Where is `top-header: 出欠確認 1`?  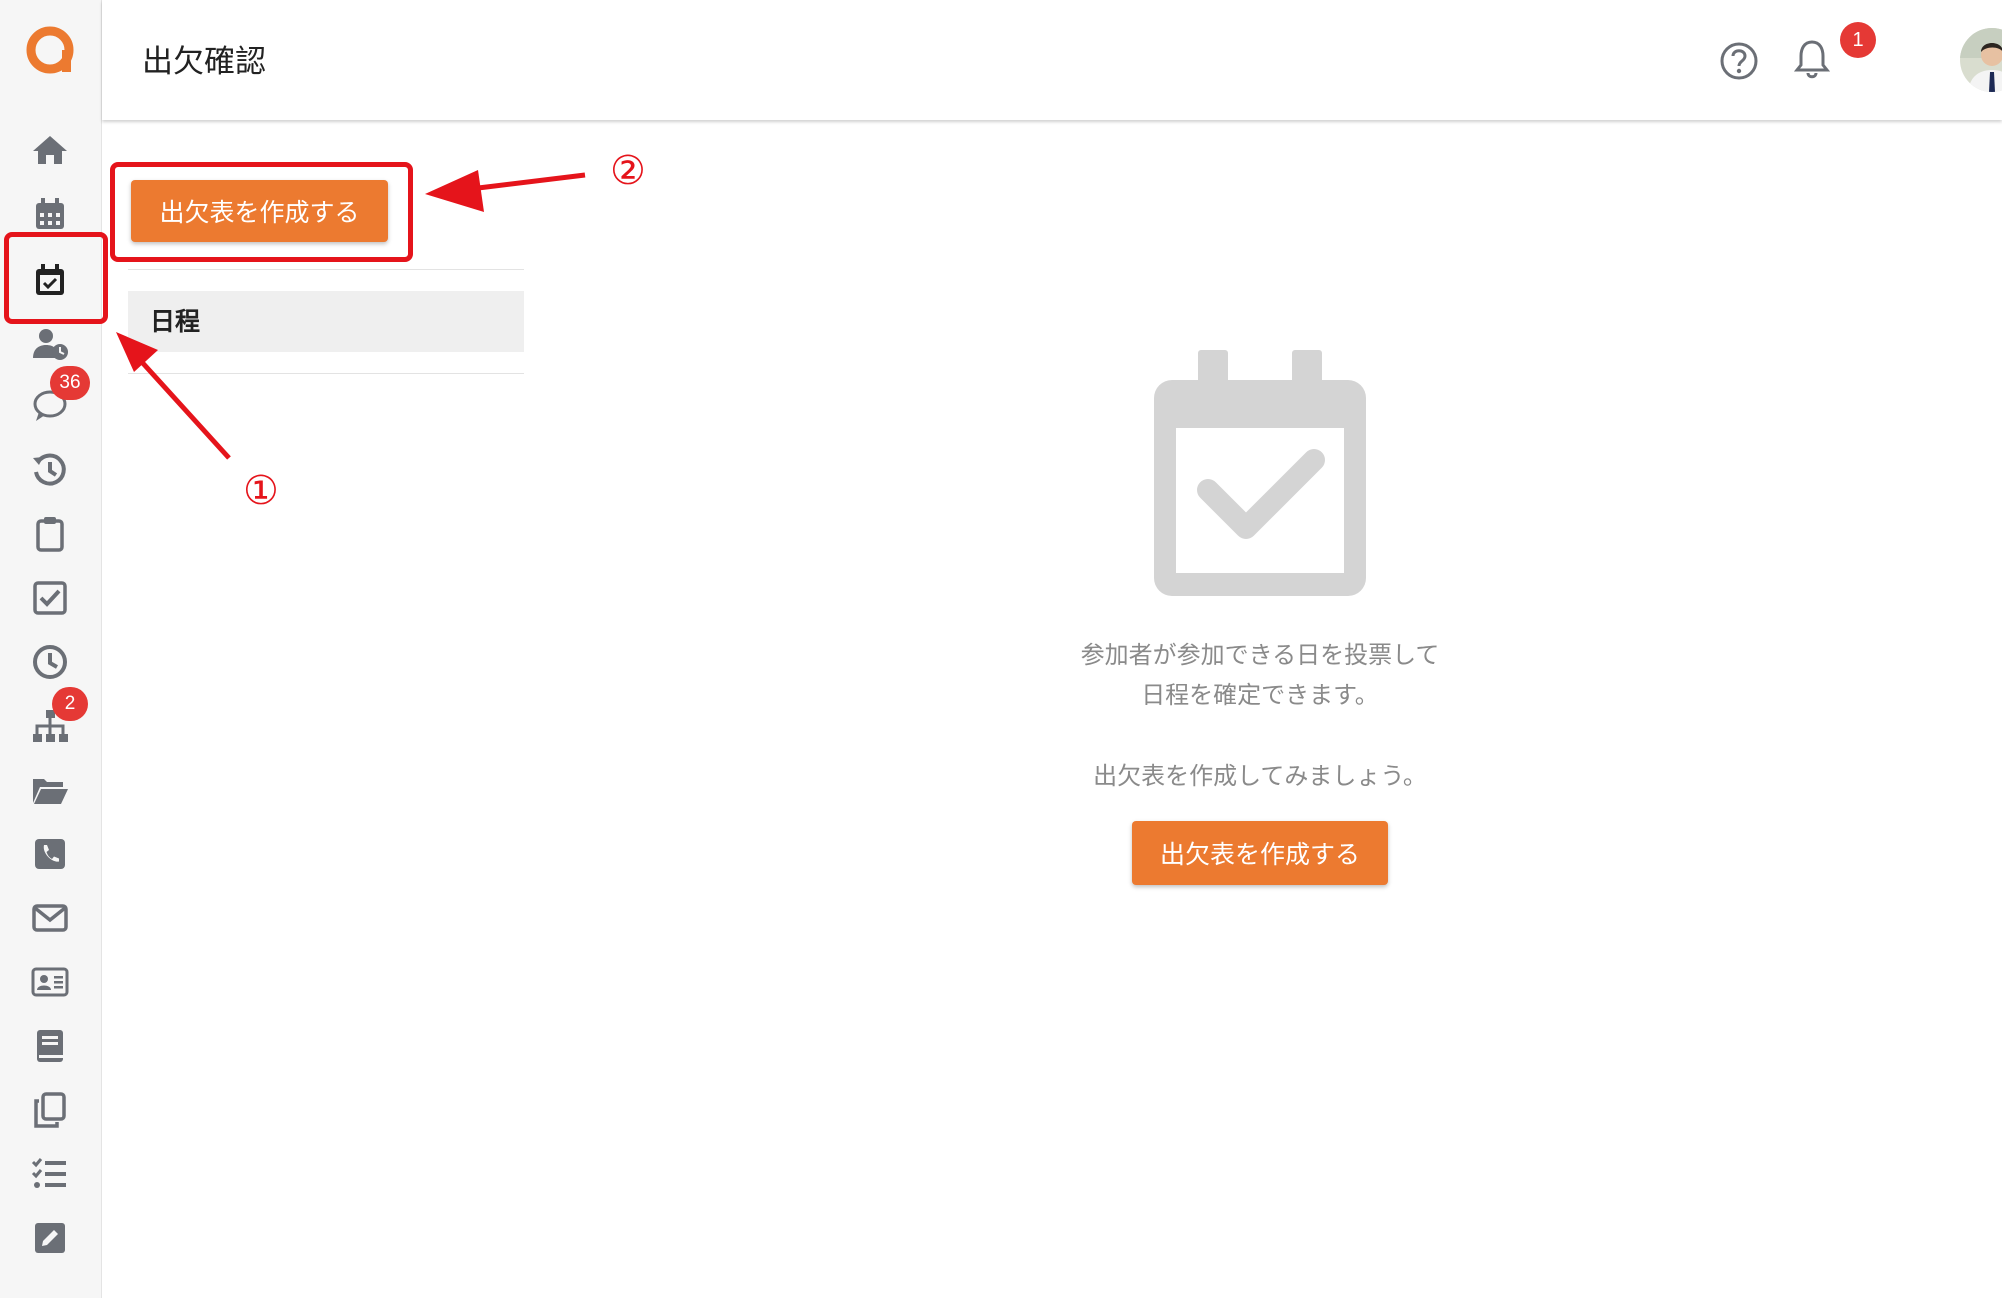 top-header: 出欠確認 1 is located at coordinates (1052, 60).